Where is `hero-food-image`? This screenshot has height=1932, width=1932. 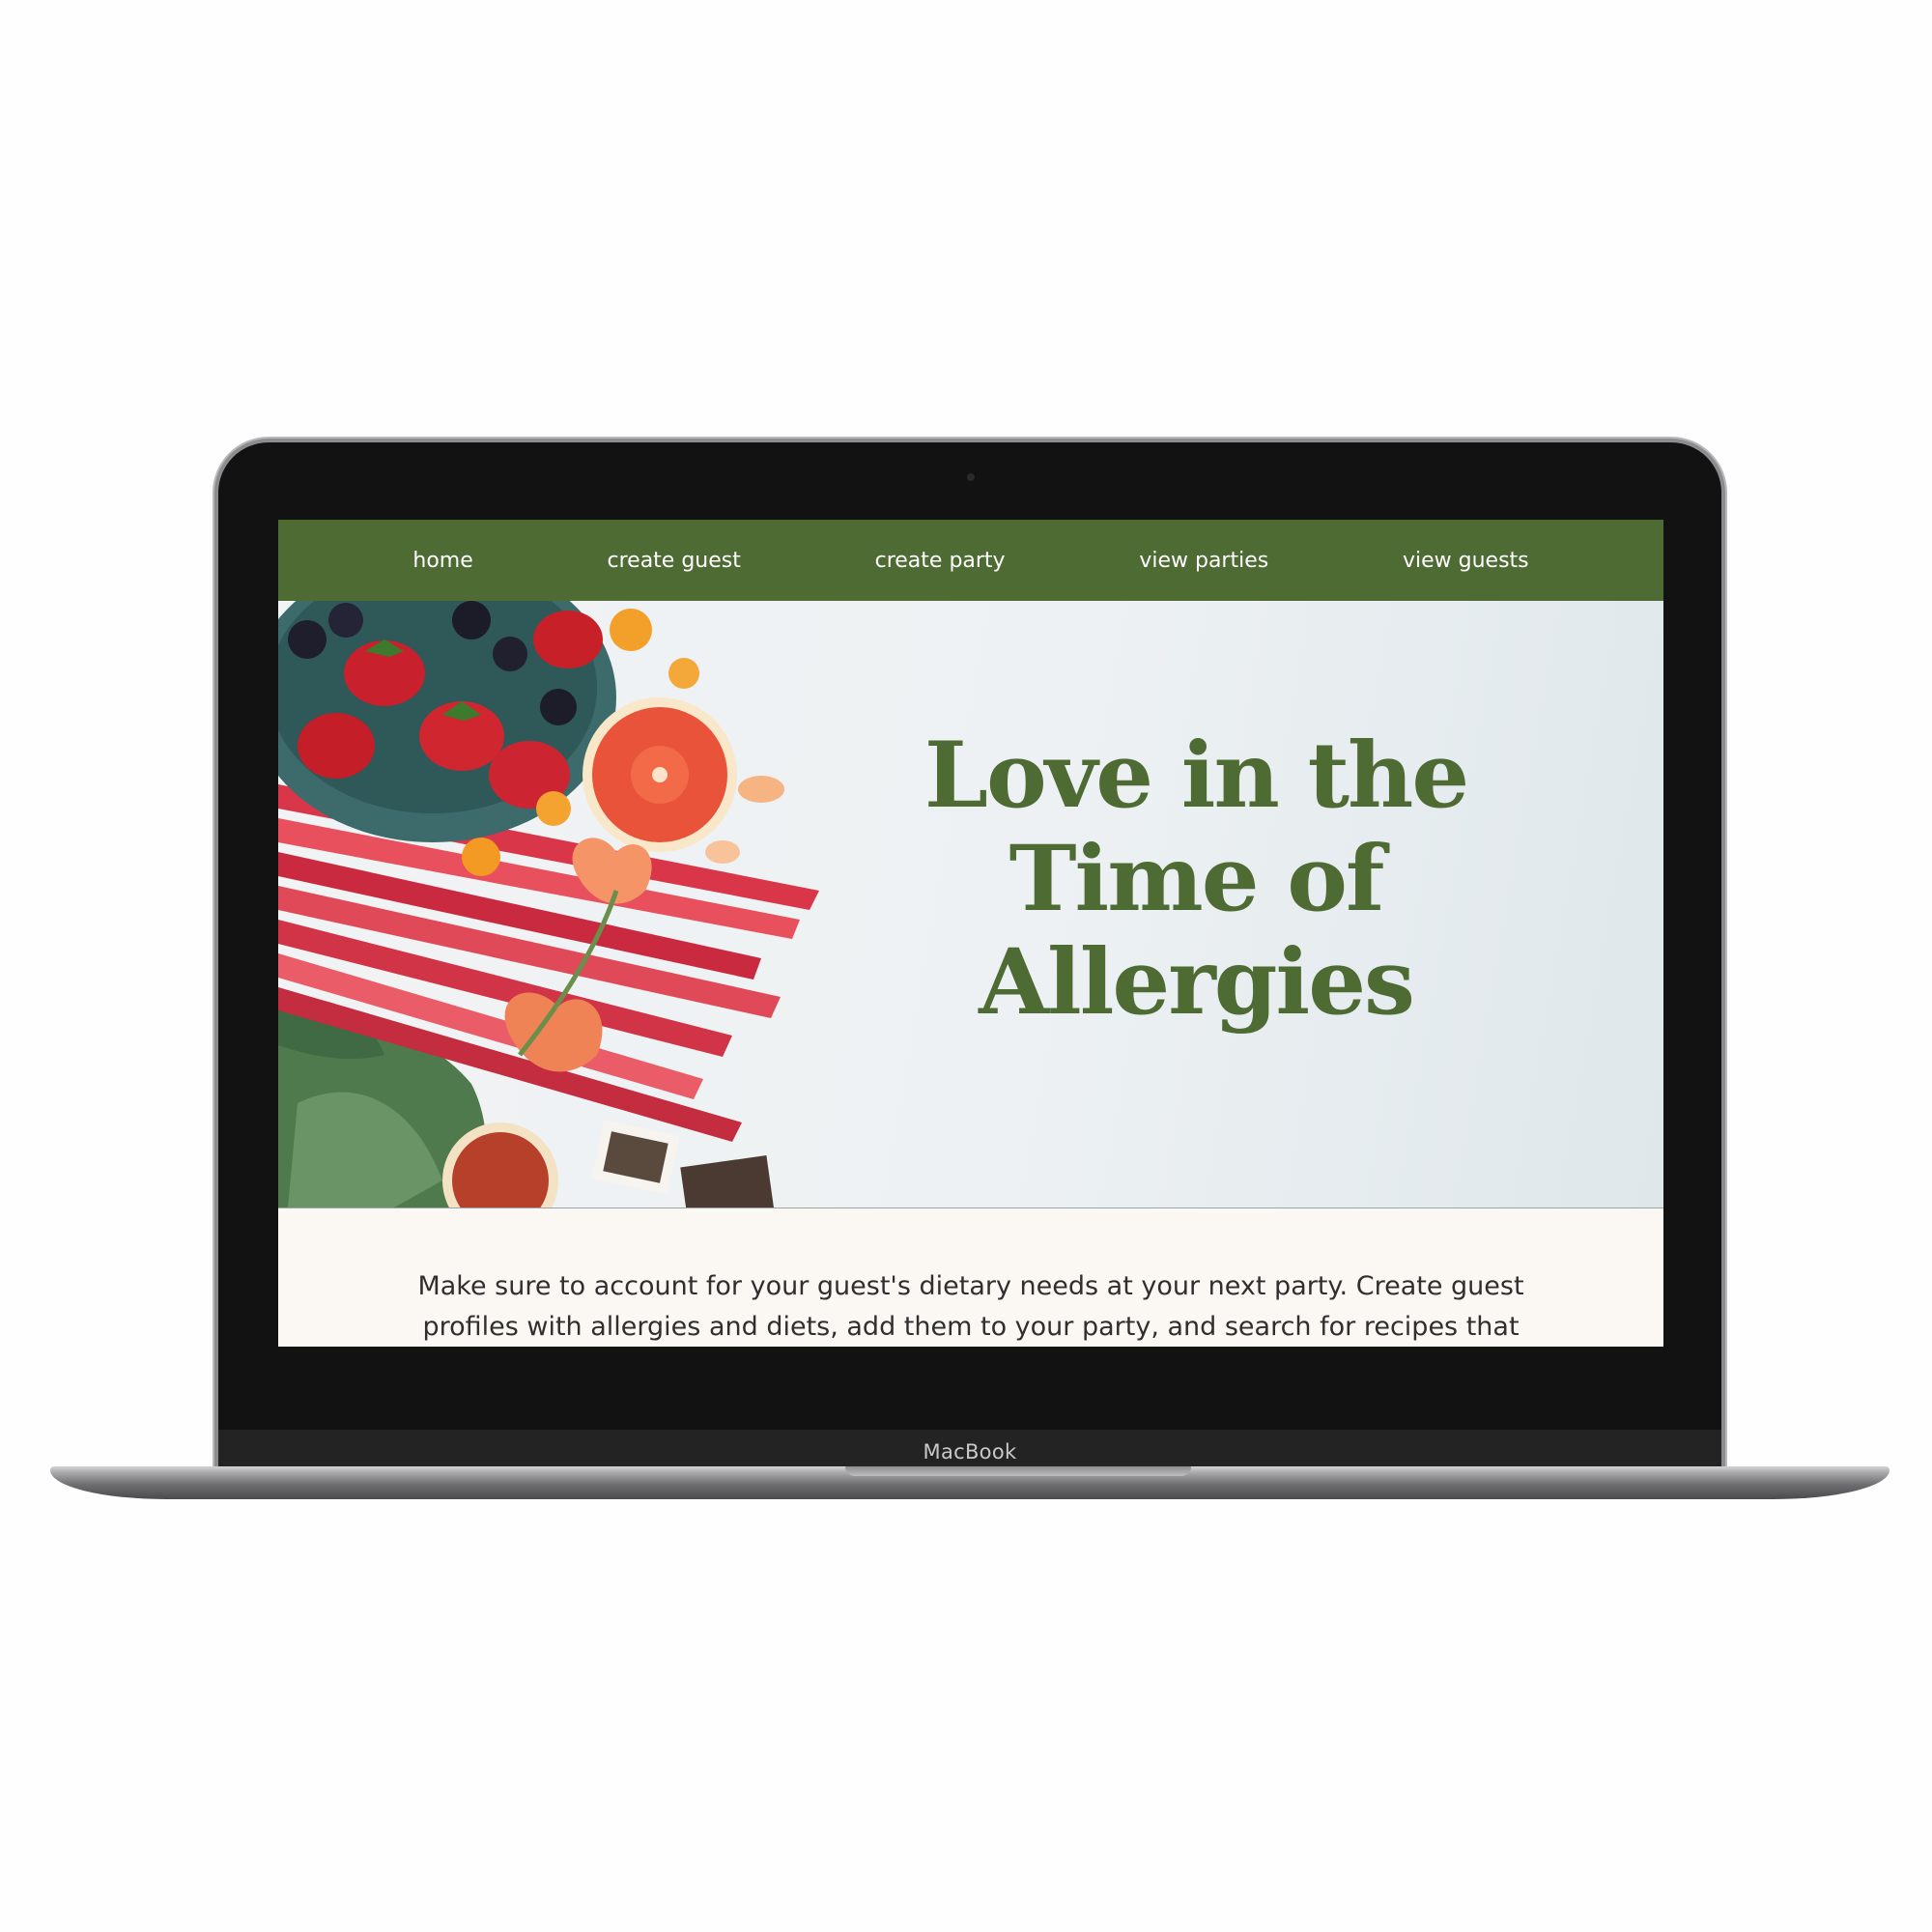 hero-food-image is located at coordinates (548, 904).